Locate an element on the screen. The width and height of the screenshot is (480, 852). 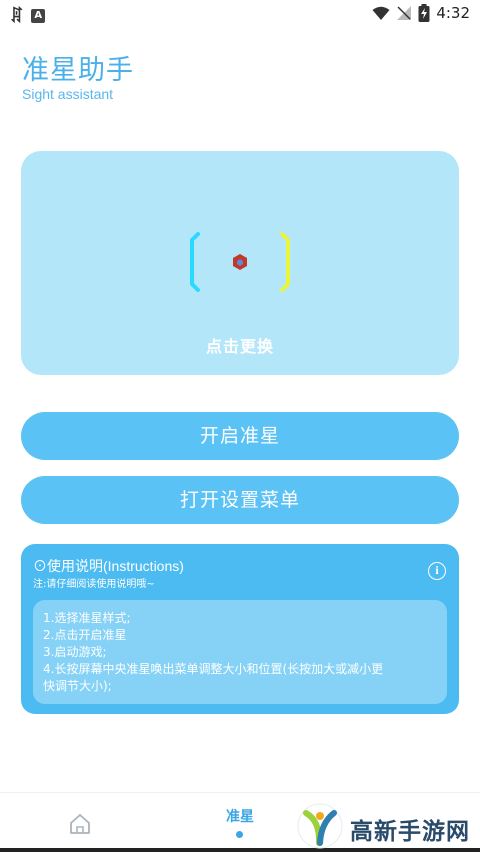
status-bar-left: ꁲ A is located at coordinates (28, 16).